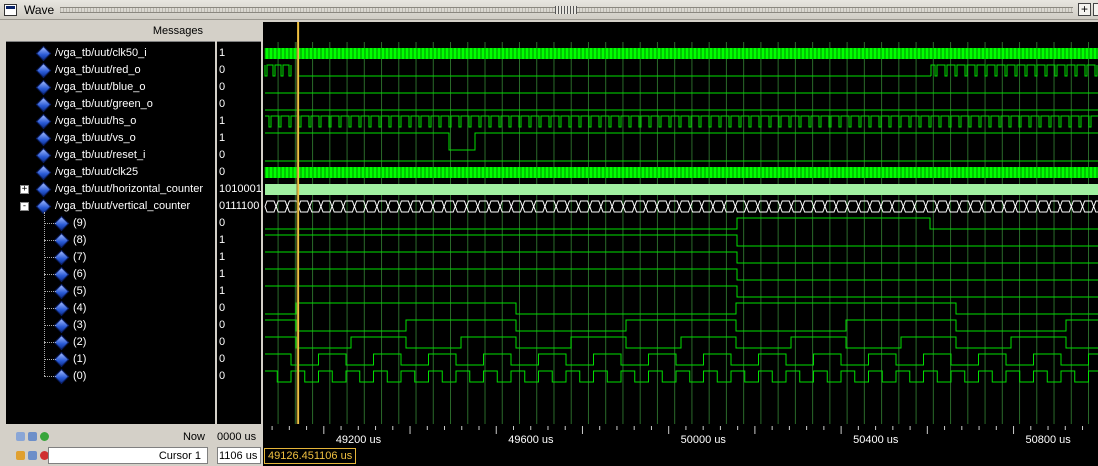 The width and height of the screenshot is (1098, 466). Describe the element at coordinates (80, 359) in the screenshot. I see `signal-name: (1)` at that location.